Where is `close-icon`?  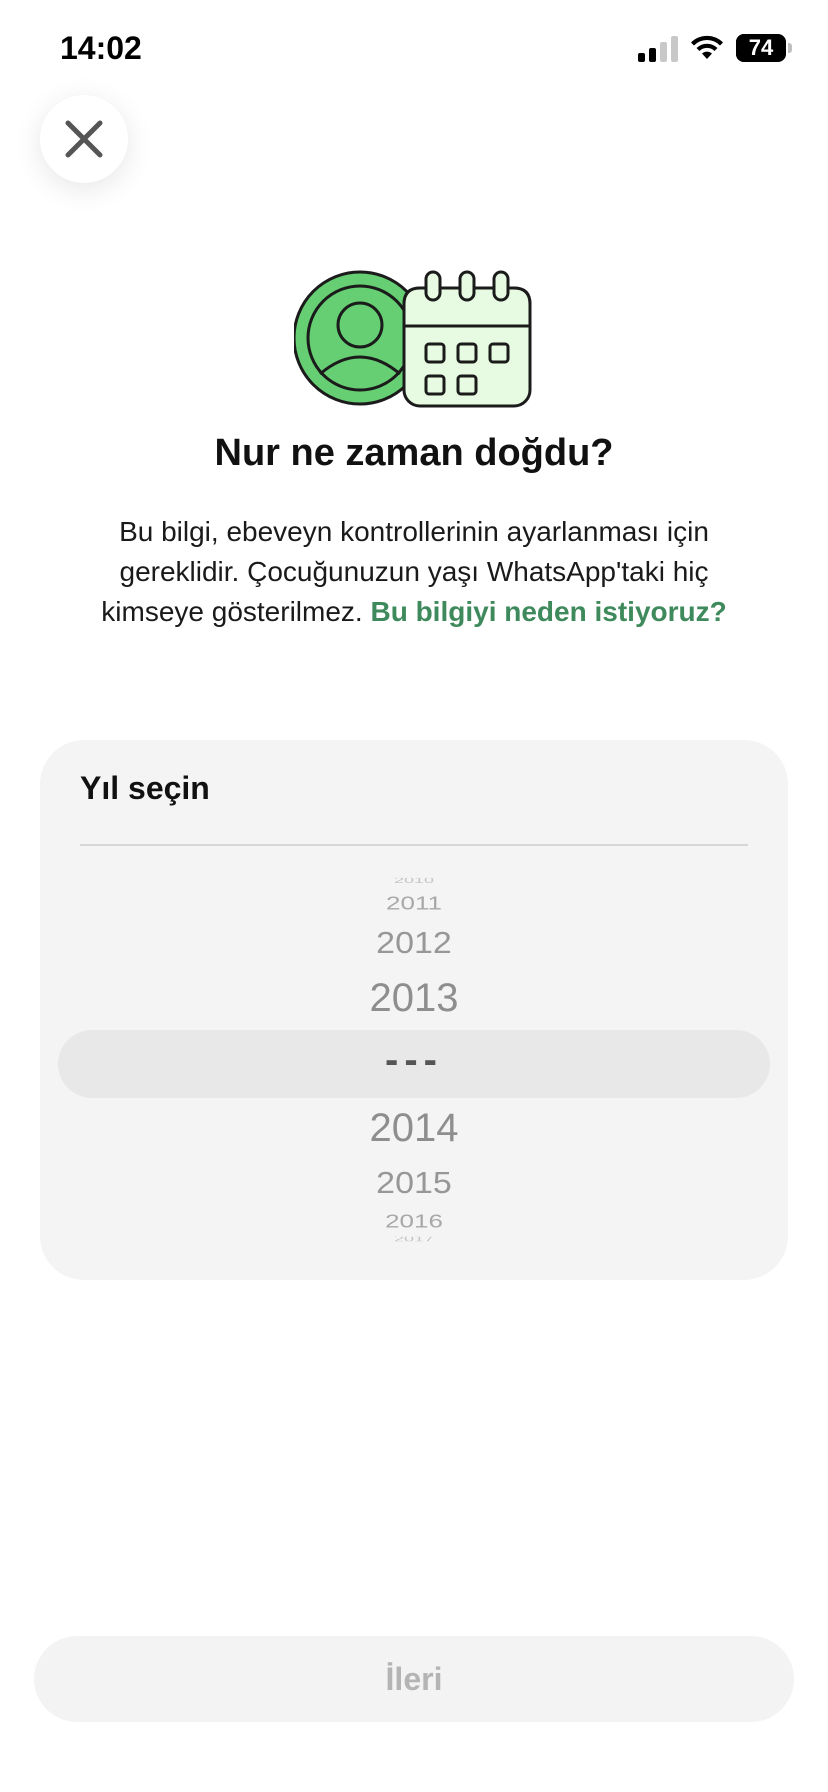
close-icon is located at coordinates (84, 139).